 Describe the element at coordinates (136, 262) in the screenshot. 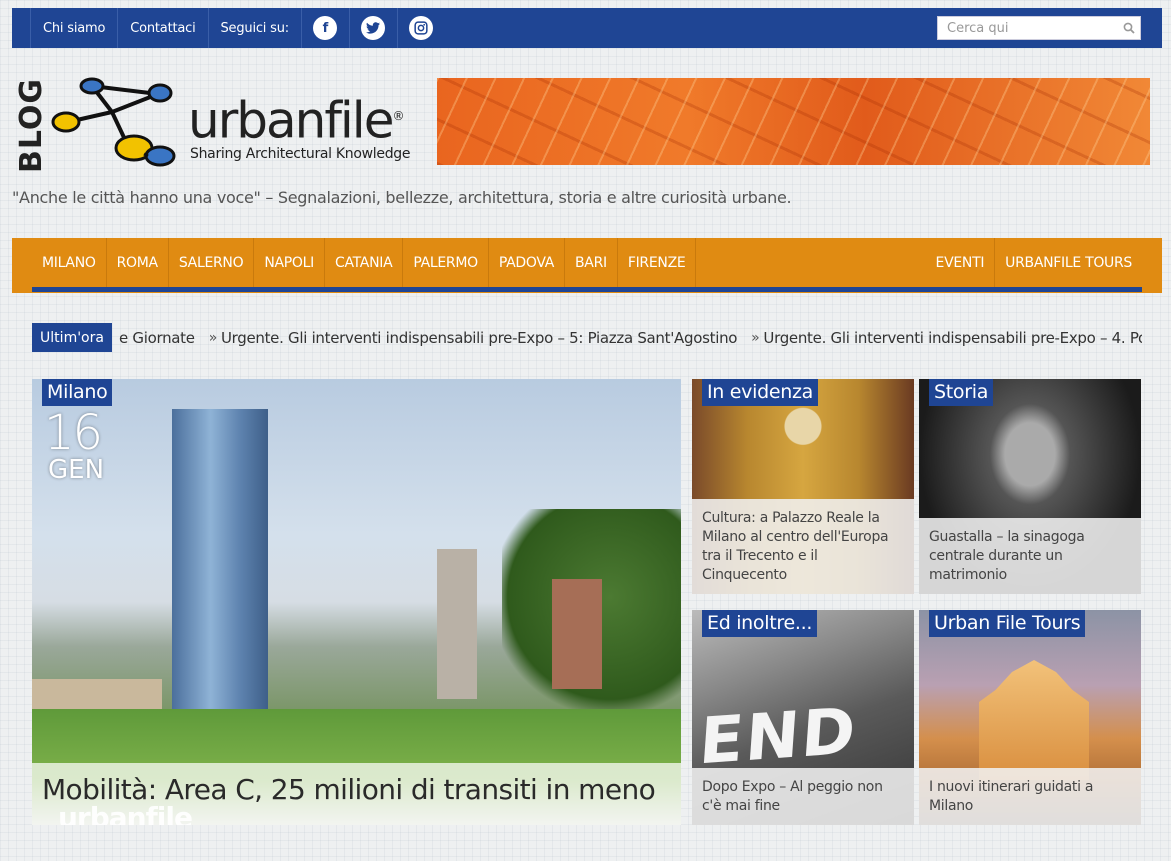

I see `nav-roma: ROMA` at that location.